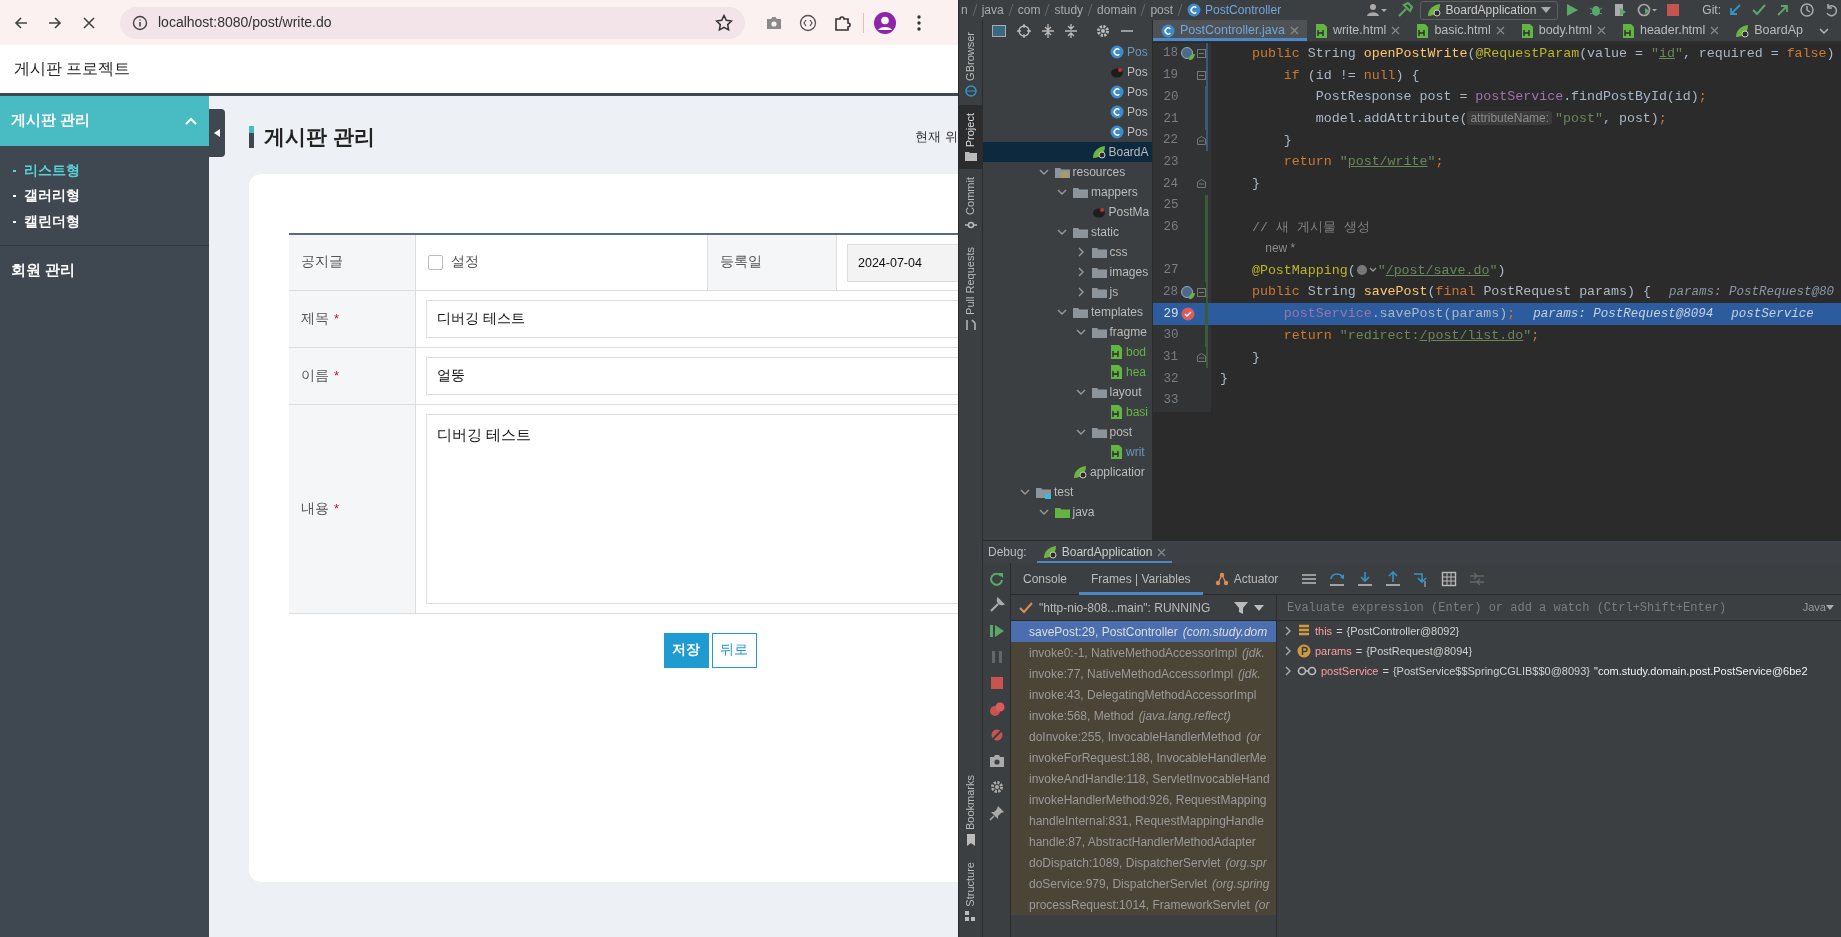 This screenshot has width=1841, height=937. I want to click on tree-item: layout, so click(1067, 392).